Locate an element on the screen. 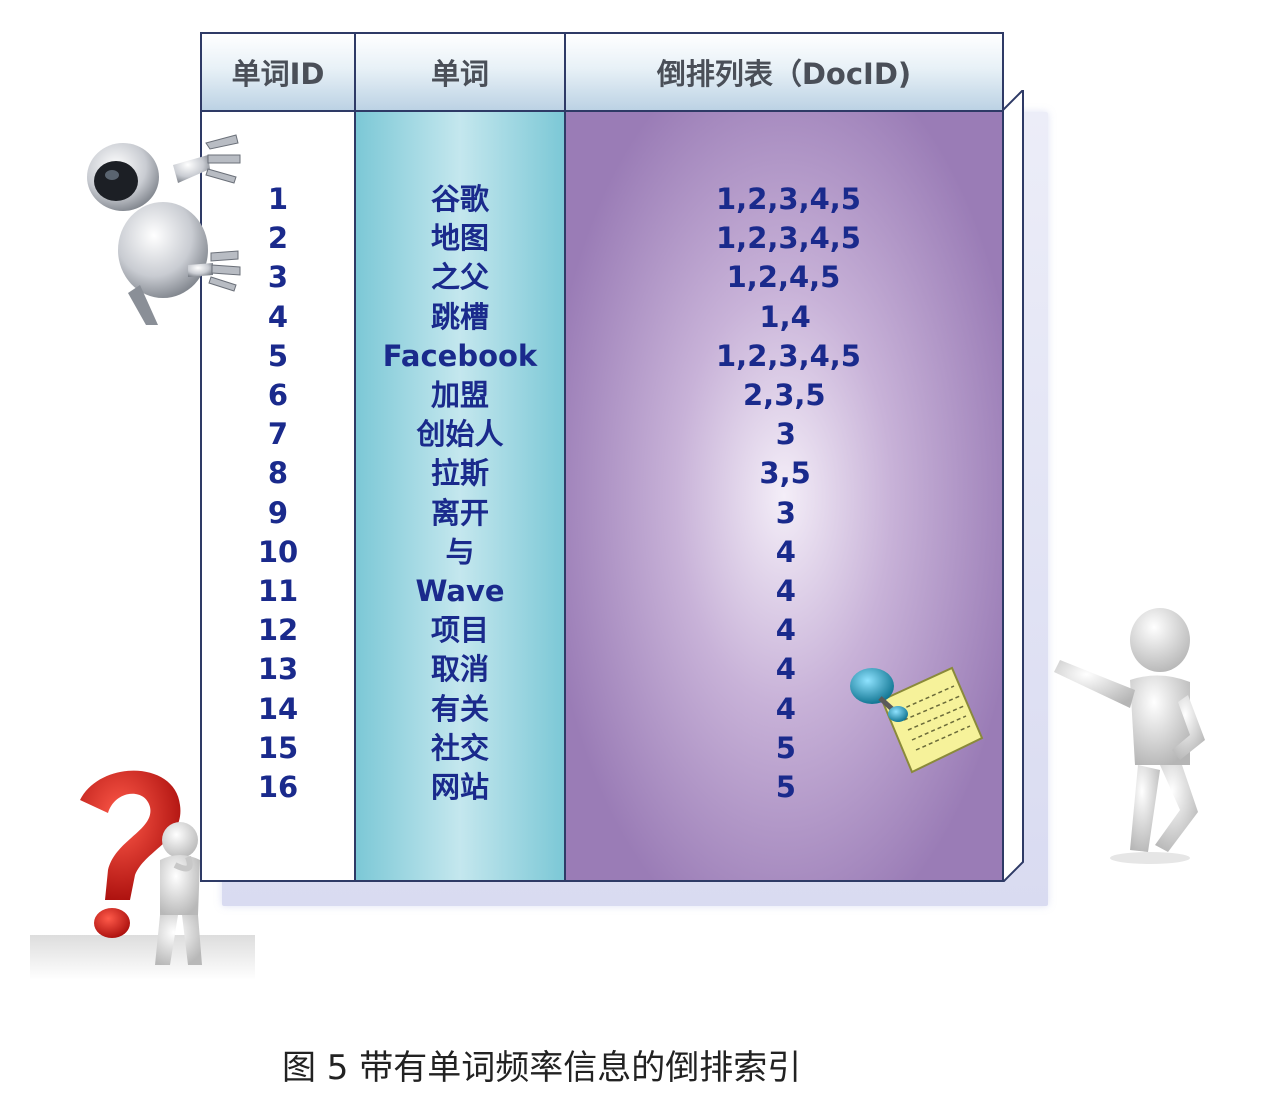 This screenshot has width=1271, height=1095. header-word: 单词 is located at coordinates (461, 72).